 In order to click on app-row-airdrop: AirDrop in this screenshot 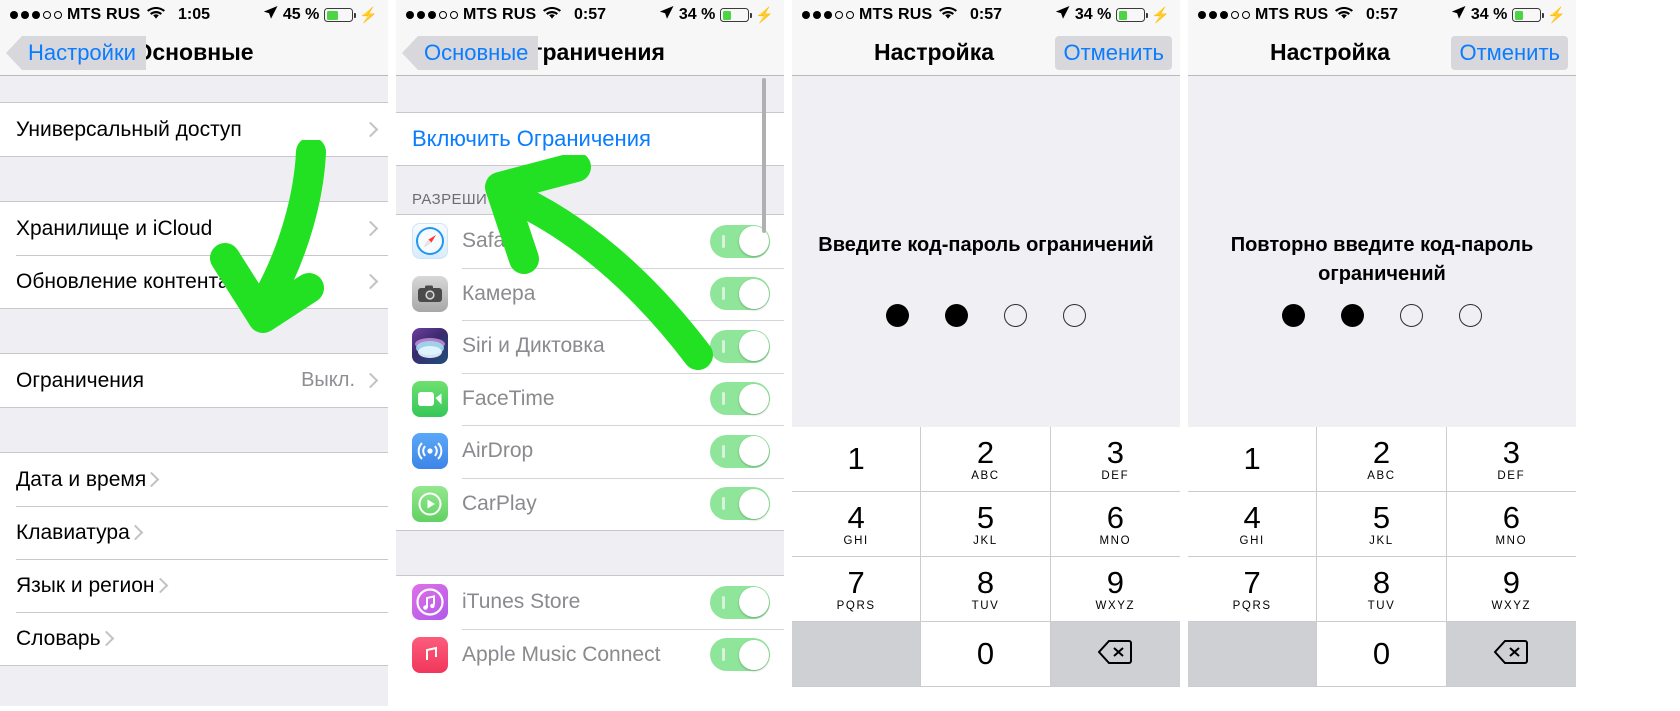, I will do `click(590, 451)`.